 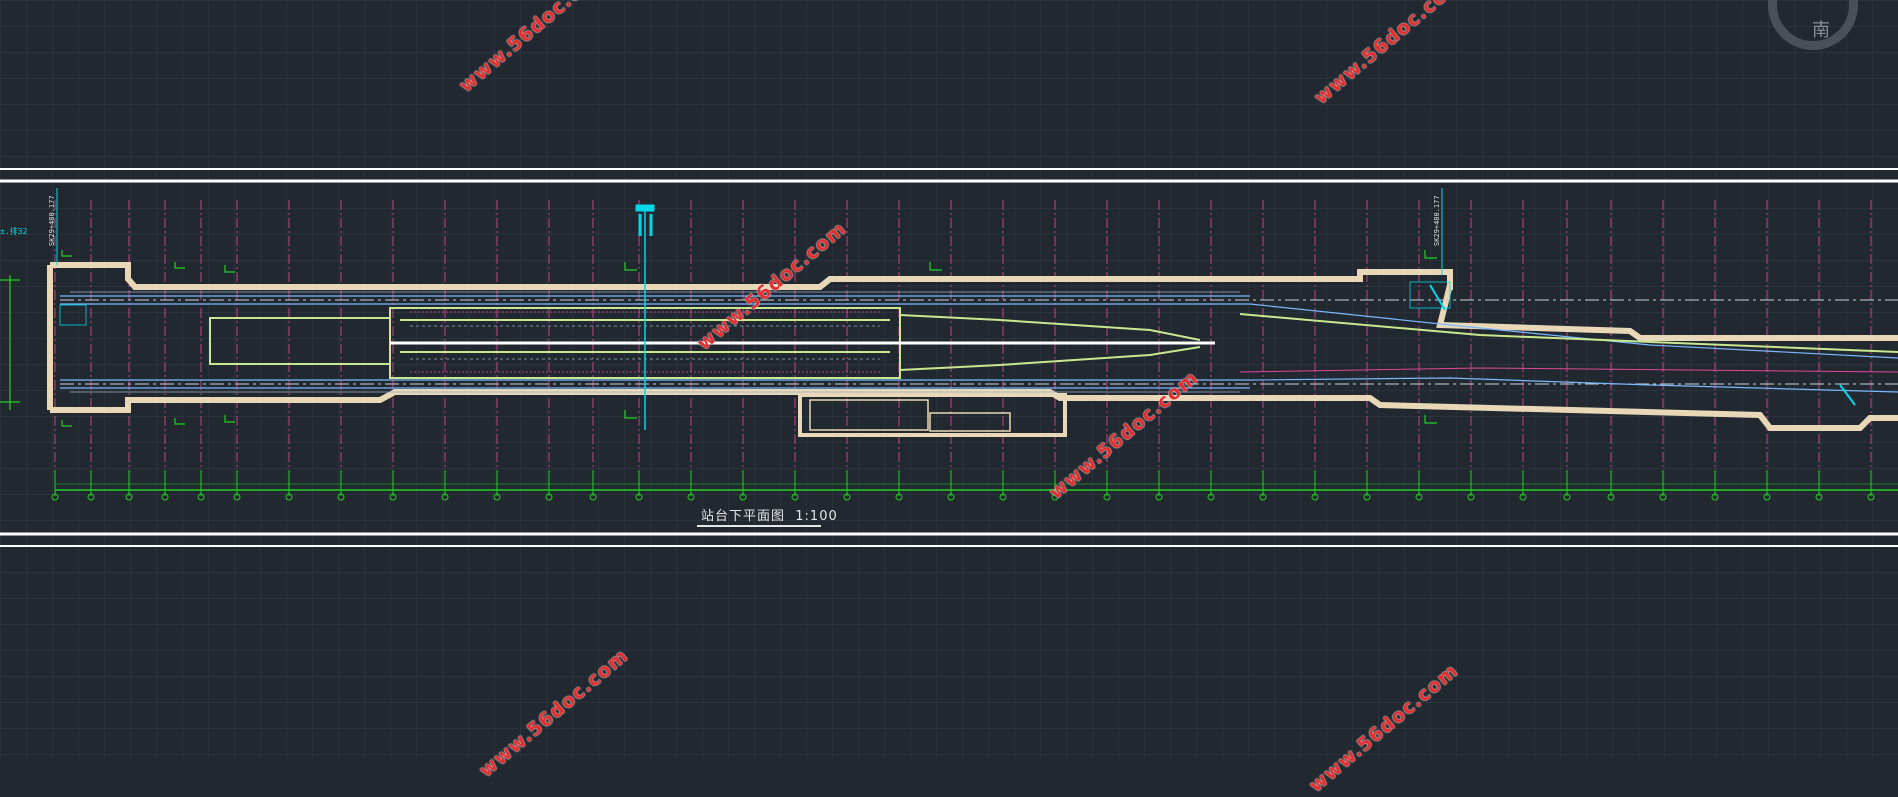 I want to click on station-label-right: SK29+480.177, so click(x=1437, y=220).